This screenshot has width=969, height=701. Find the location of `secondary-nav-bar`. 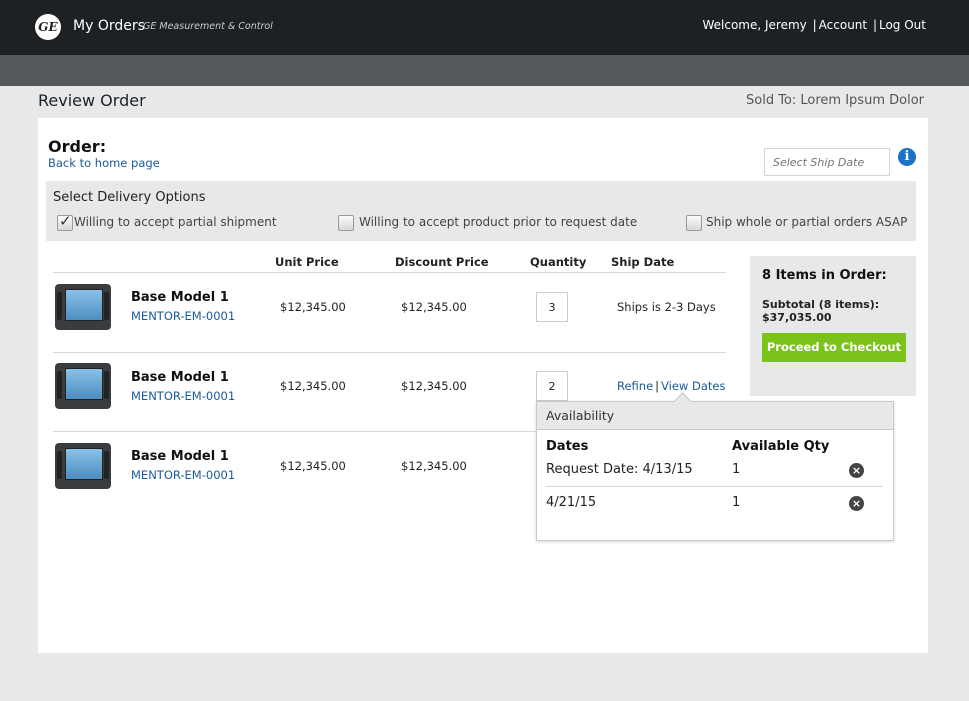

secondary-nav-bar is located at coordinates (484, 70).